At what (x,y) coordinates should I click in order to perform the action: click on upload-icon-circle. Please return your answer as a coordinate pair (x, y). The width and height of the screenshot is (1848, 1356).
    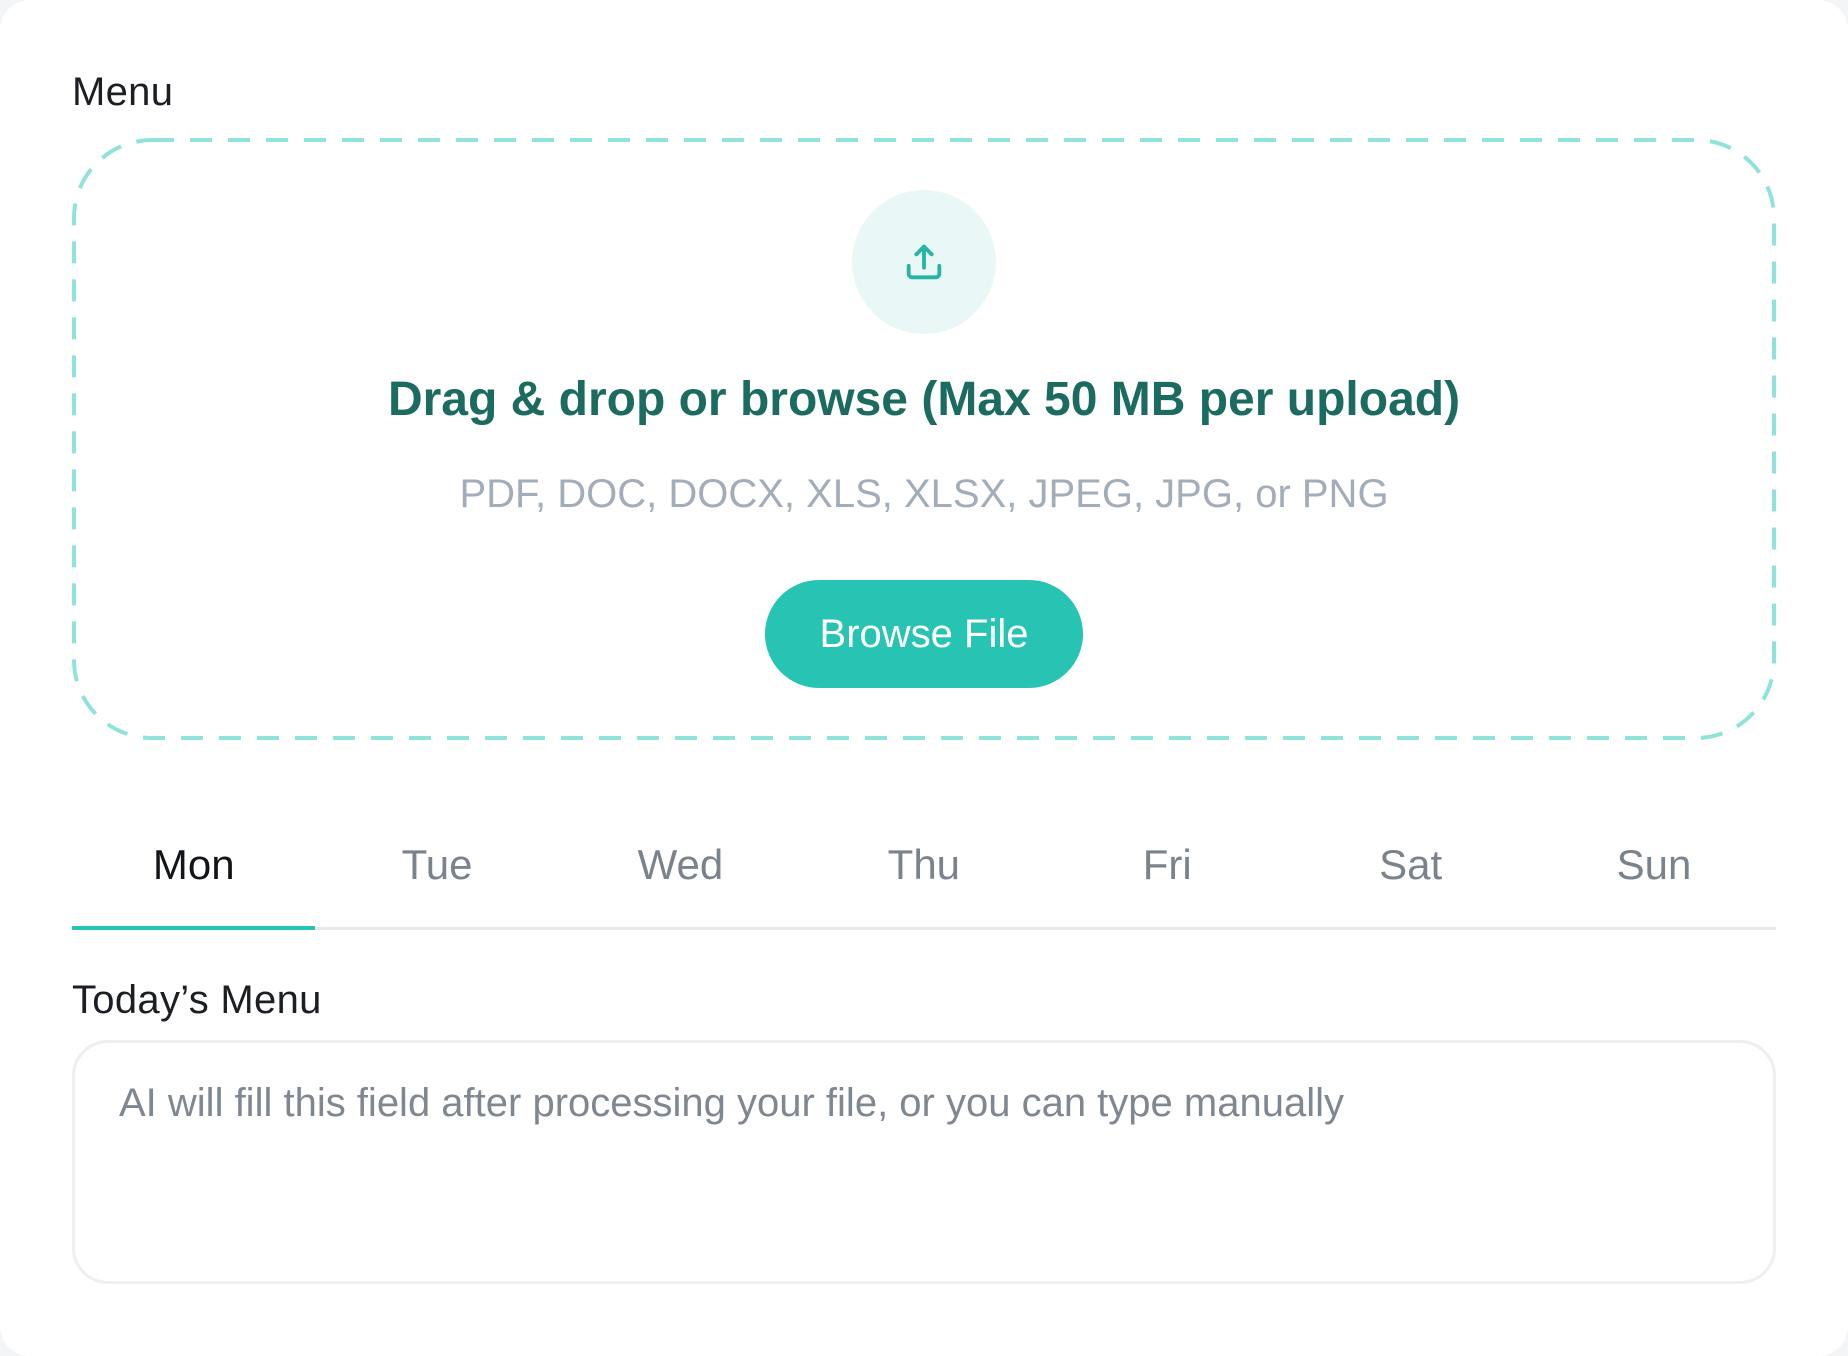
    Looking at the image, I should click on (924, 262).